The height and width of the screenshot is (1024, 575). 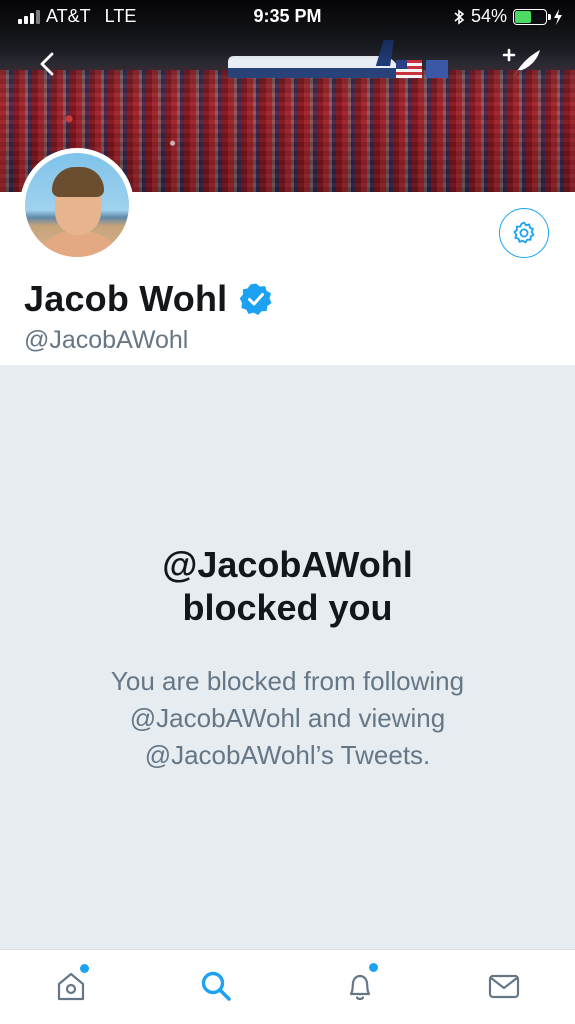 I want to click on gear-icon, so click(x=524, y=232).